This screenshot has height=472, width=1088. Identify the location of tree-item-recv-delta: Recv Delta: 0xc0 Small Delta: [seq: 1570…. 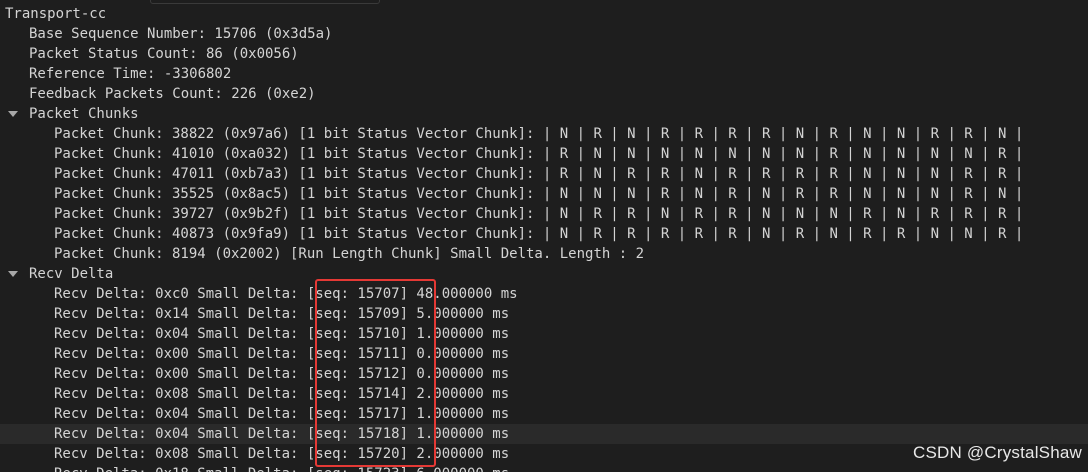
(544, 294).